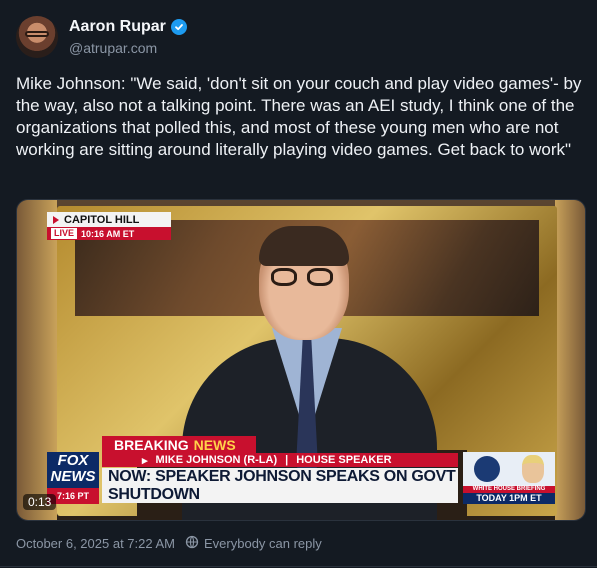 The width and height of the screenshot is (597, 568). What do you see at coordinates (64, 233) in the screenshot?
I see `live-badge: LIVE` at bounding box center [64, 233].